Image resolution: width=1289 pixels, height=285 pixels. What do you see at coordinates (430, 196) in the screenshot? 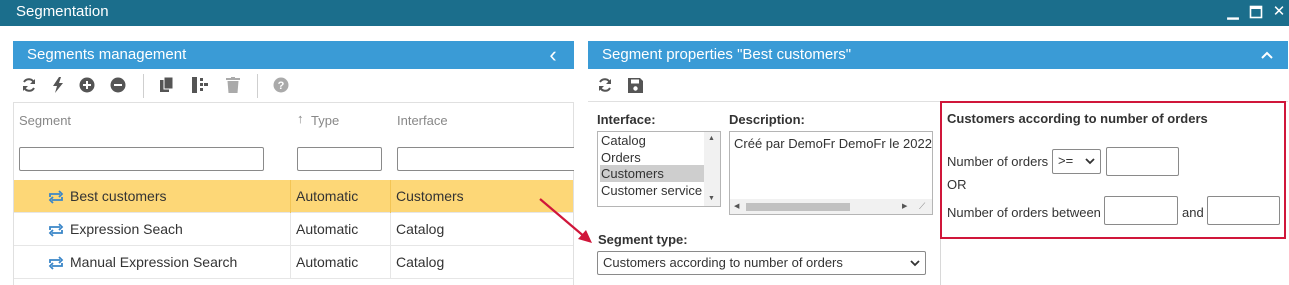
I see `segment-interface: Customers` at bounding box center [430, 196].